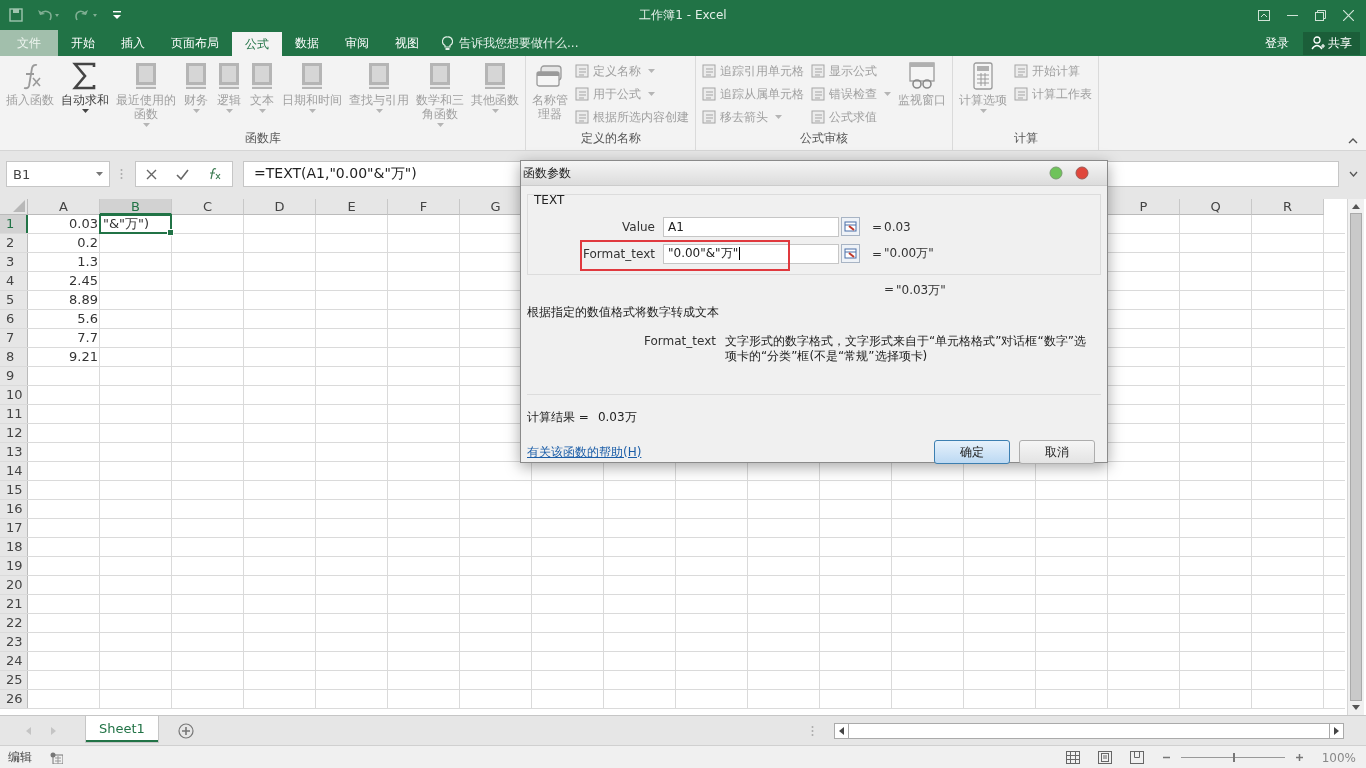  What do you see at coordinates (683, 15) in the screenshot?
I see `window-title: 工作簿1 - Excel` at bounding box center [683, 15].